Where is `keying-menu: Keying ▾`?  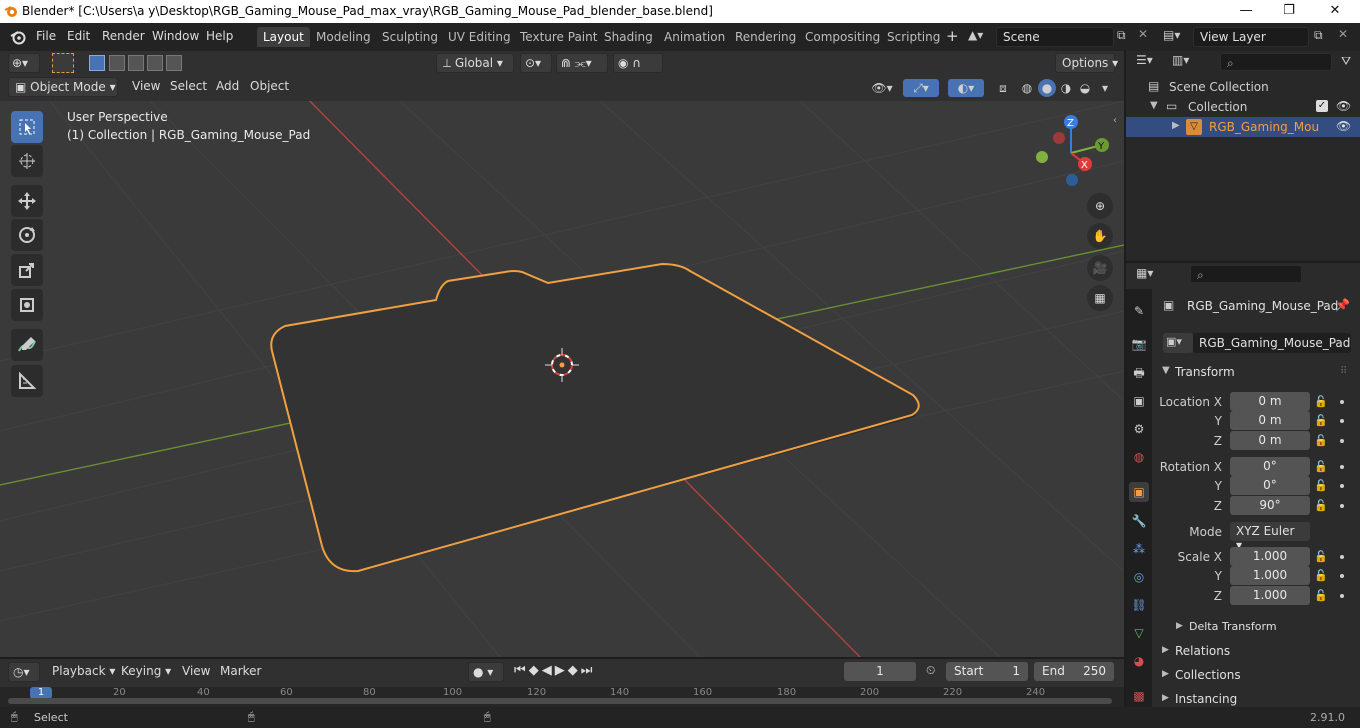
keying-menu: Keying ▾ is located at coordinates (145, 672).